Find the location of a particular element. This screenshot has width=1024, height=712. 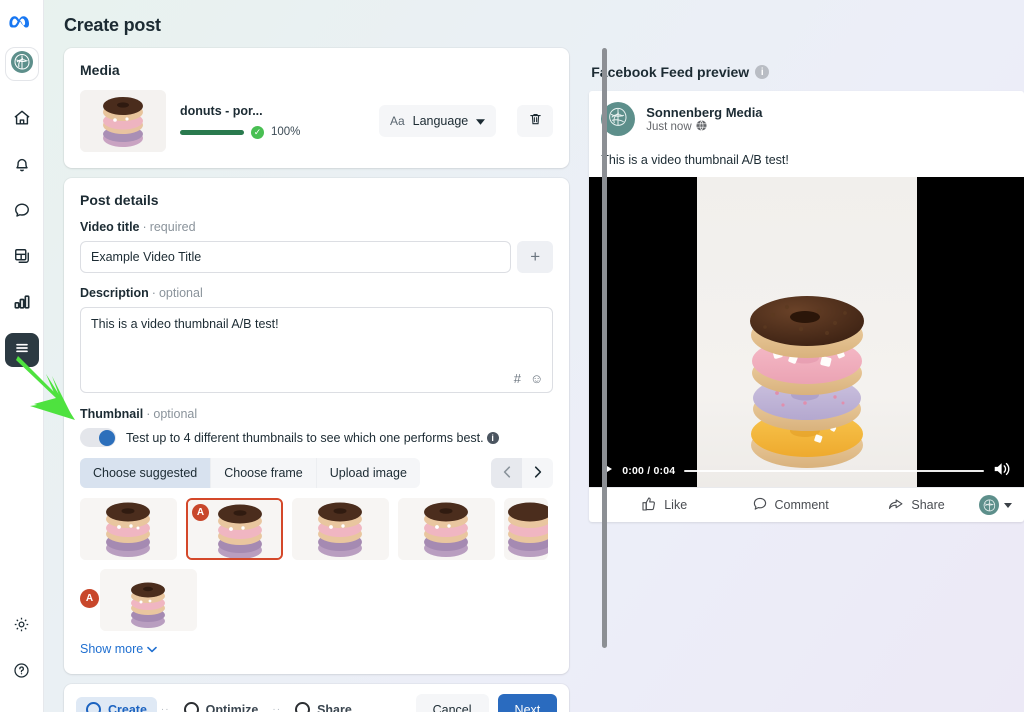

question-mark-icon is located at coordinates (21, 673).